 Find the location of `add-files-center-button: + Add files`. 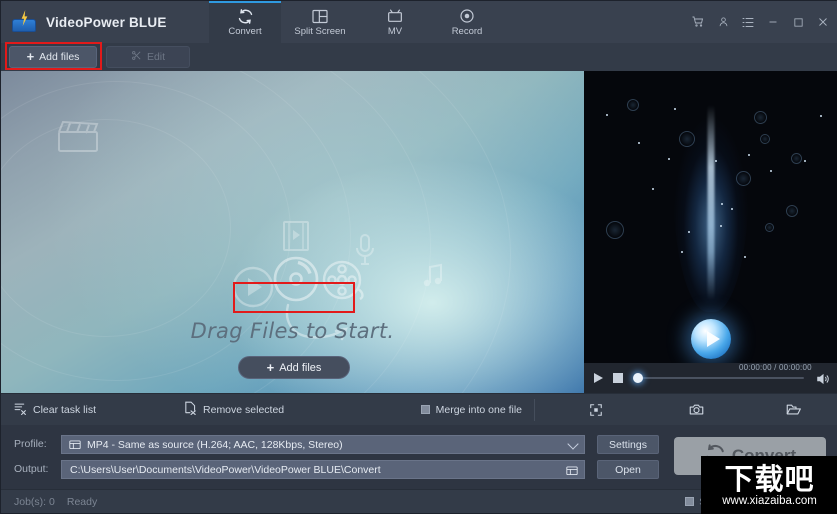

add-files-center-button: + Add files is located at coordinates (294, 367).